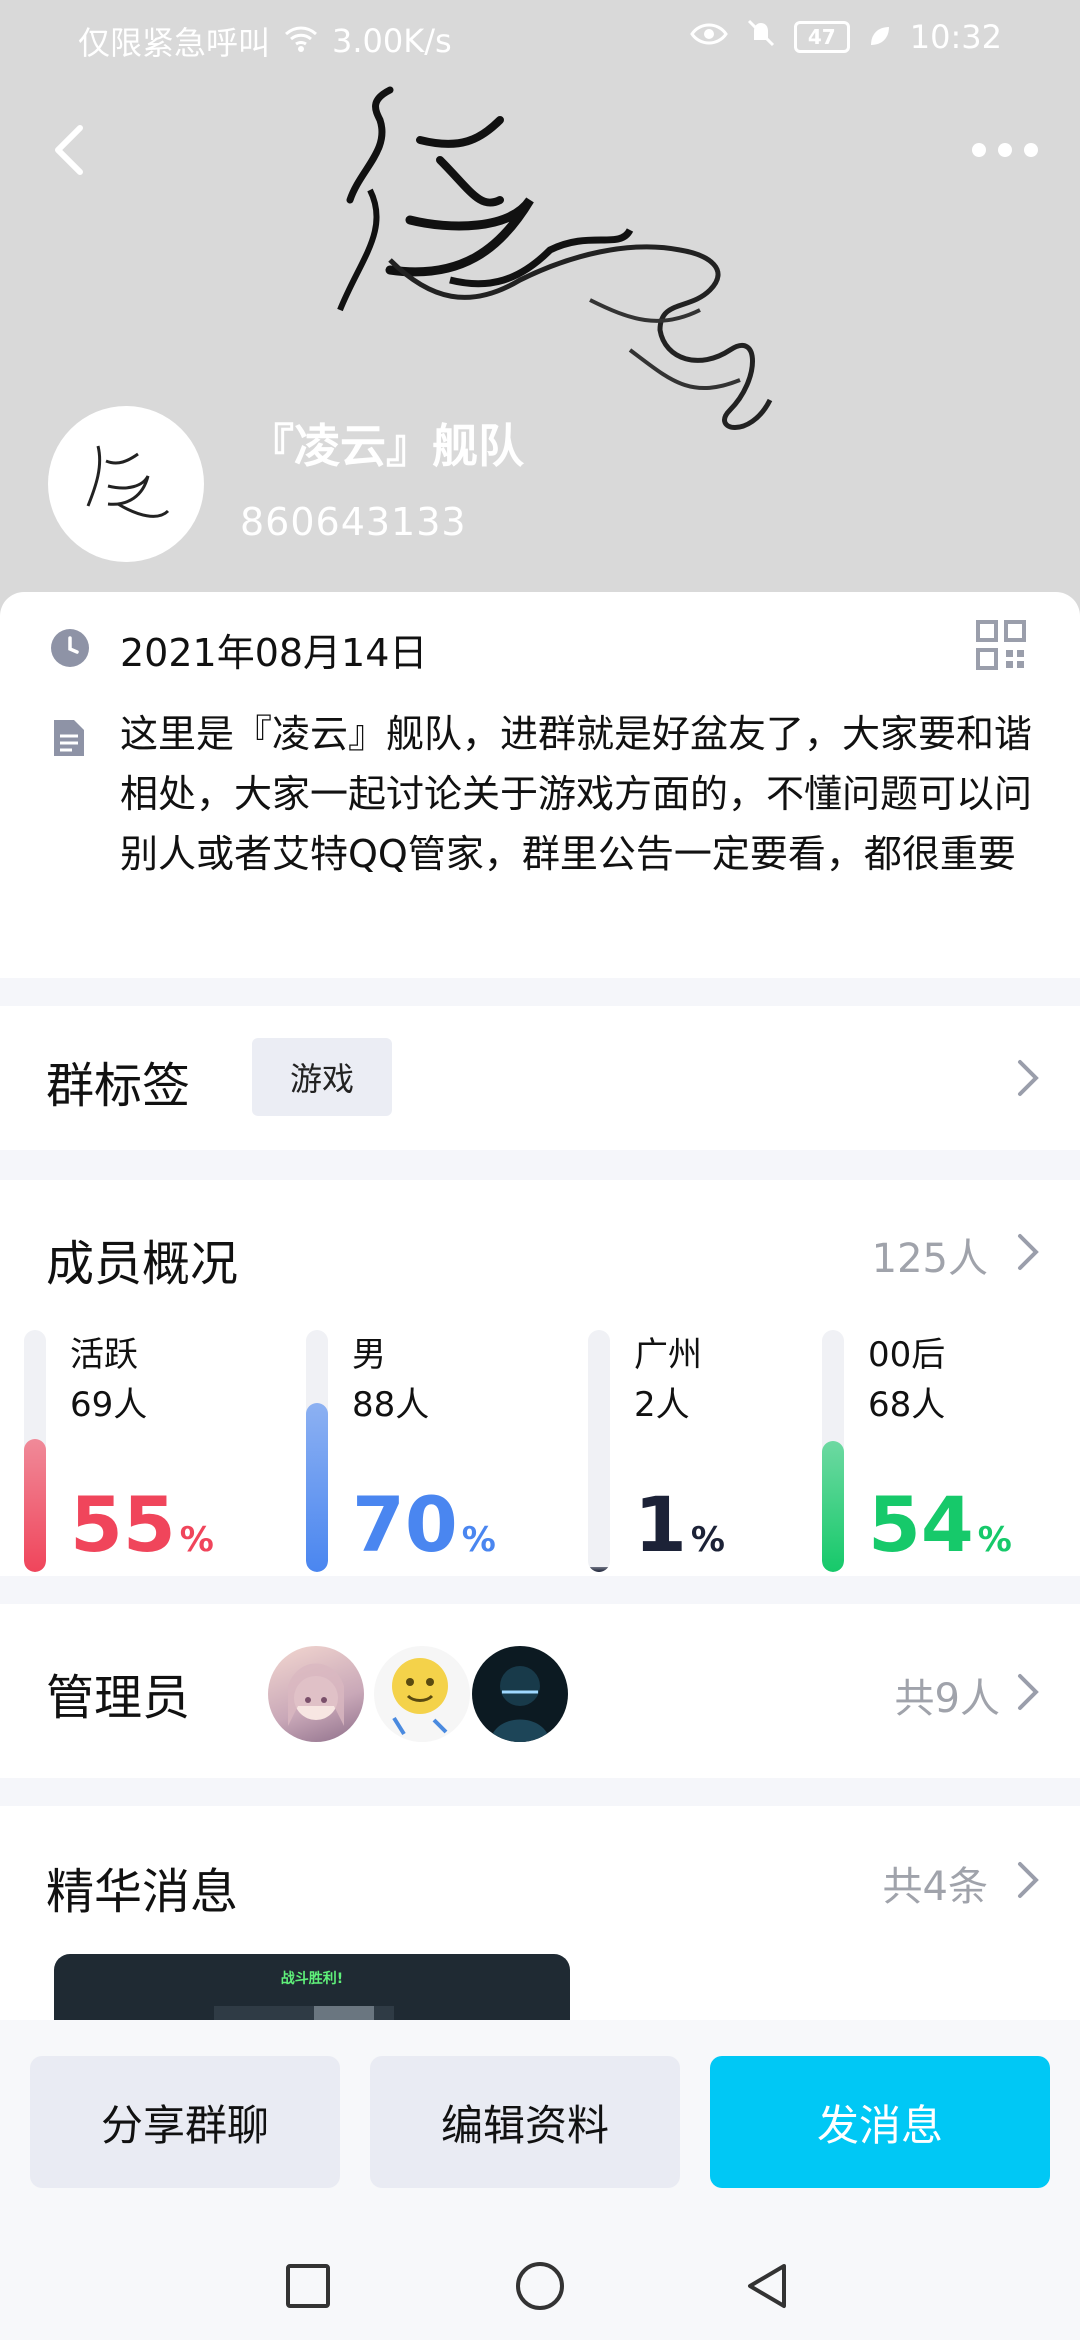 This screenshot has height=2340, width=1080. I want to click on stat-age: 00后 68人 54%, so click(942, 1453).